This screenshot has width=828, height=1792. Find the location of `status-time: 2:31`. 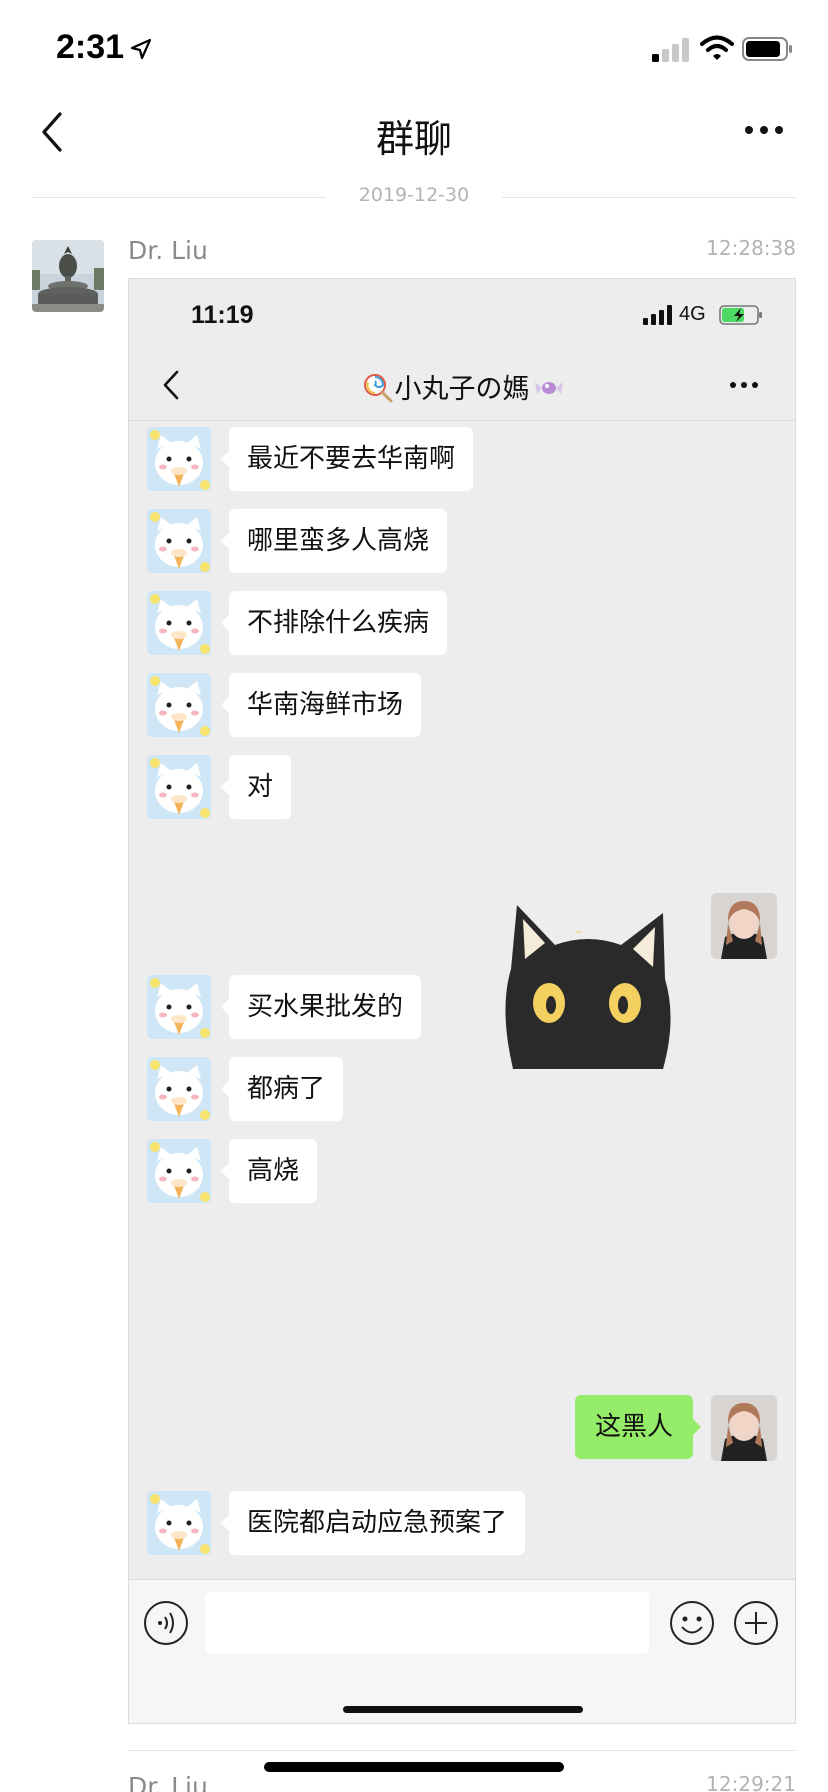

status-time: 2:31 is located at coordinates (90, 47).